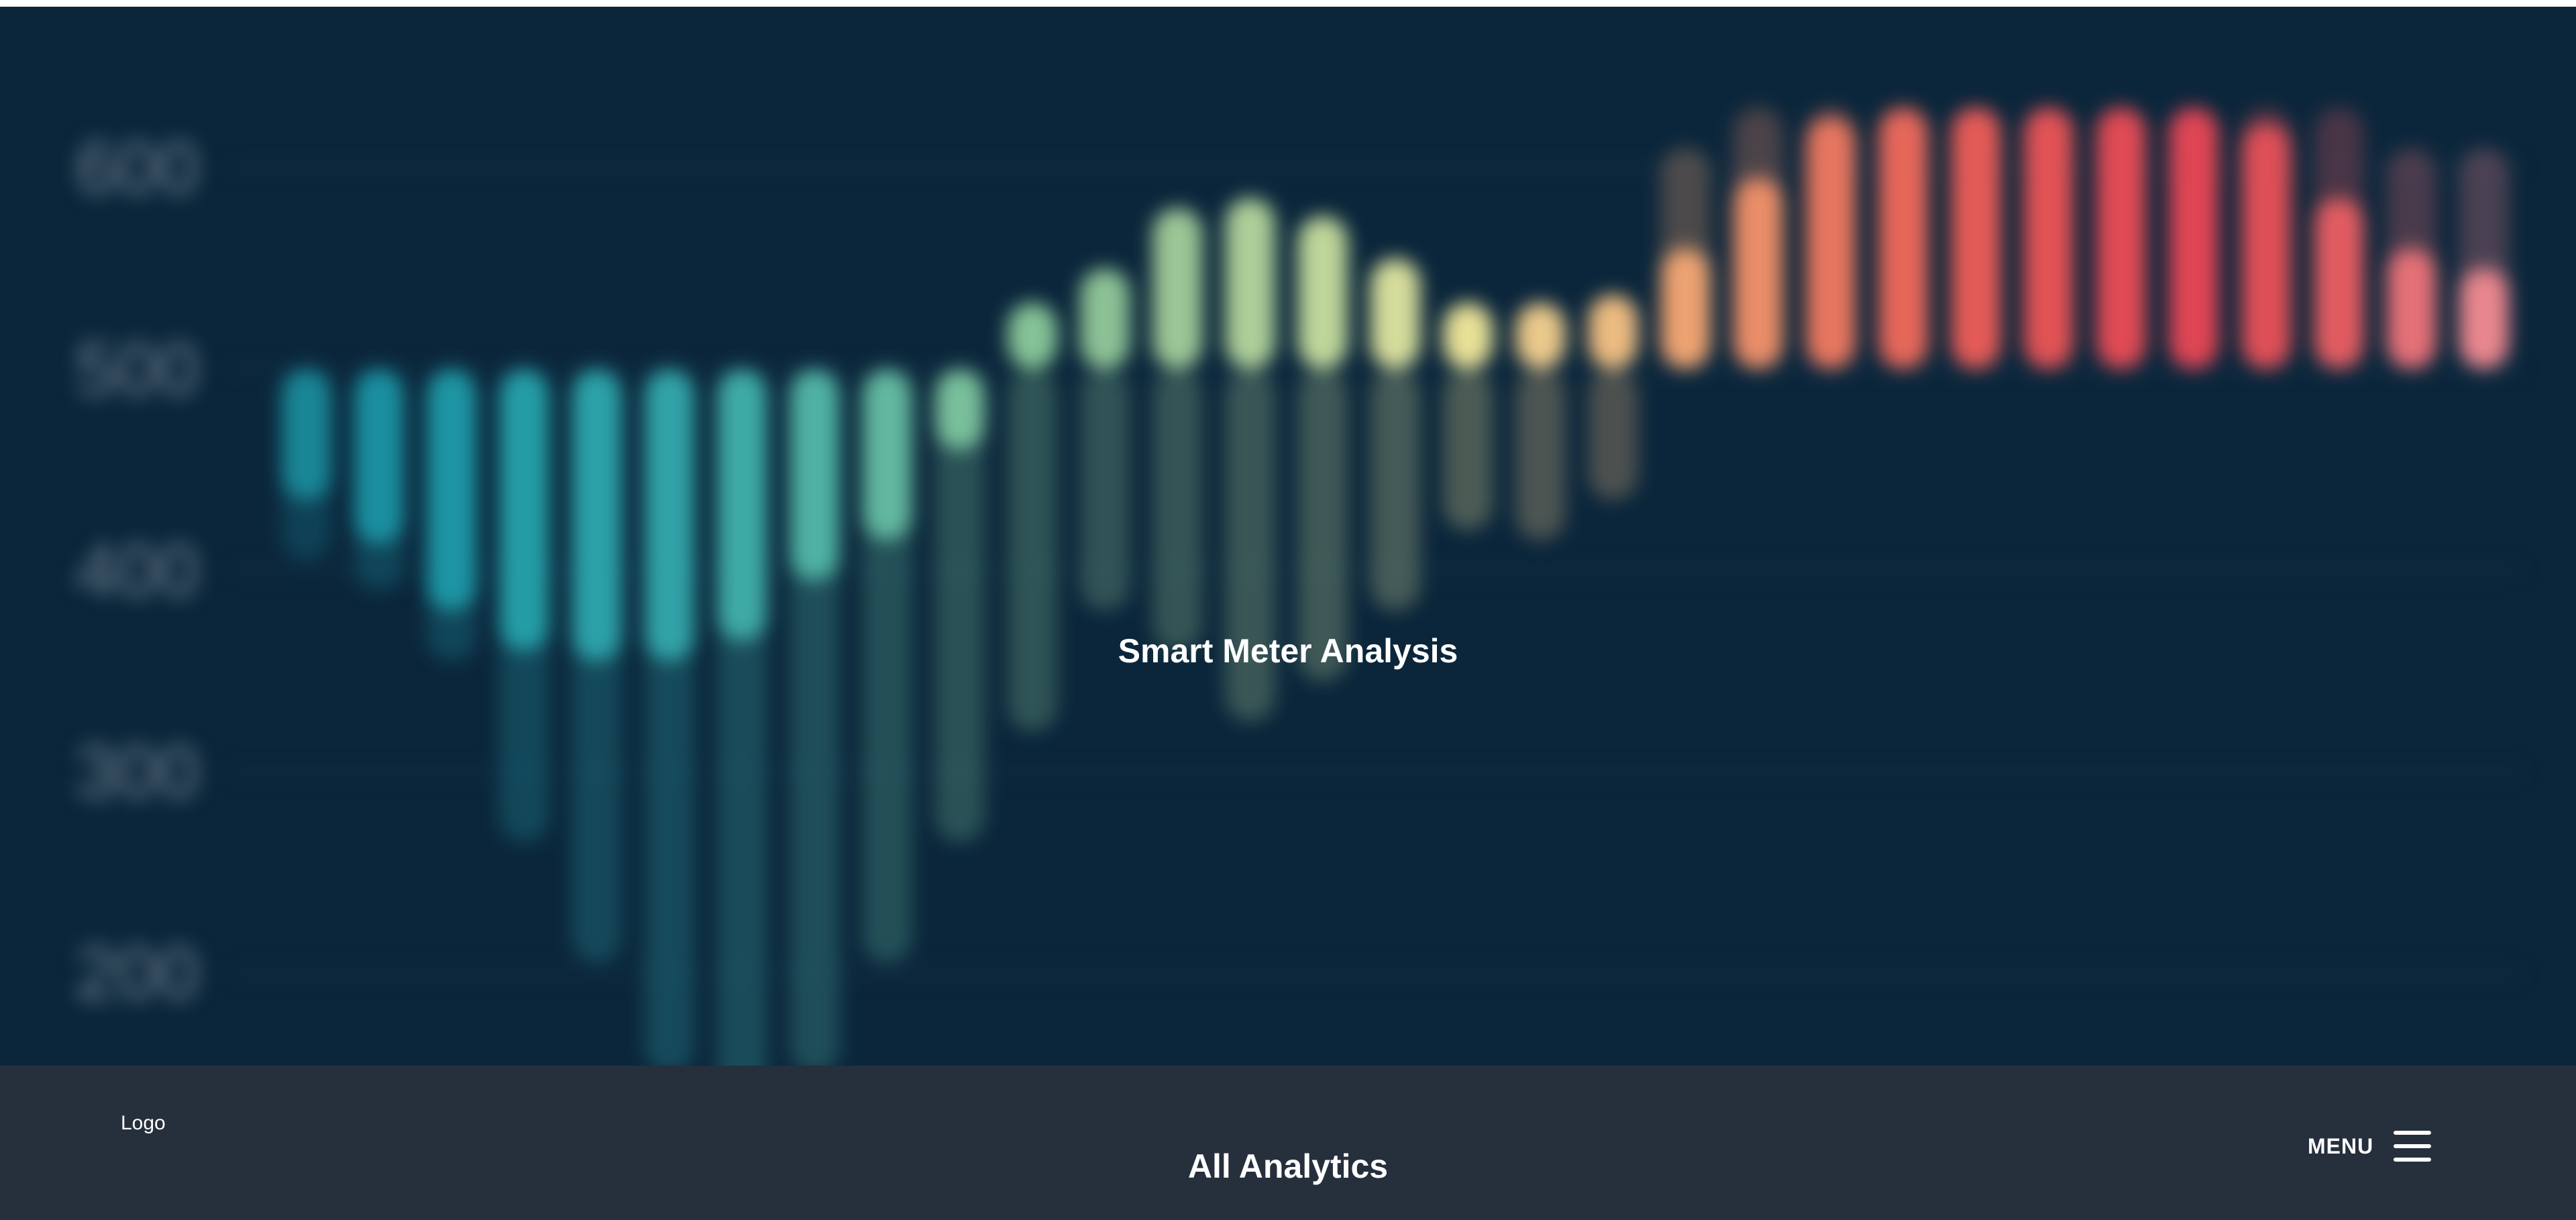  I want to click on footer-title-wrap: All Analytics, so click(1288, 1166).